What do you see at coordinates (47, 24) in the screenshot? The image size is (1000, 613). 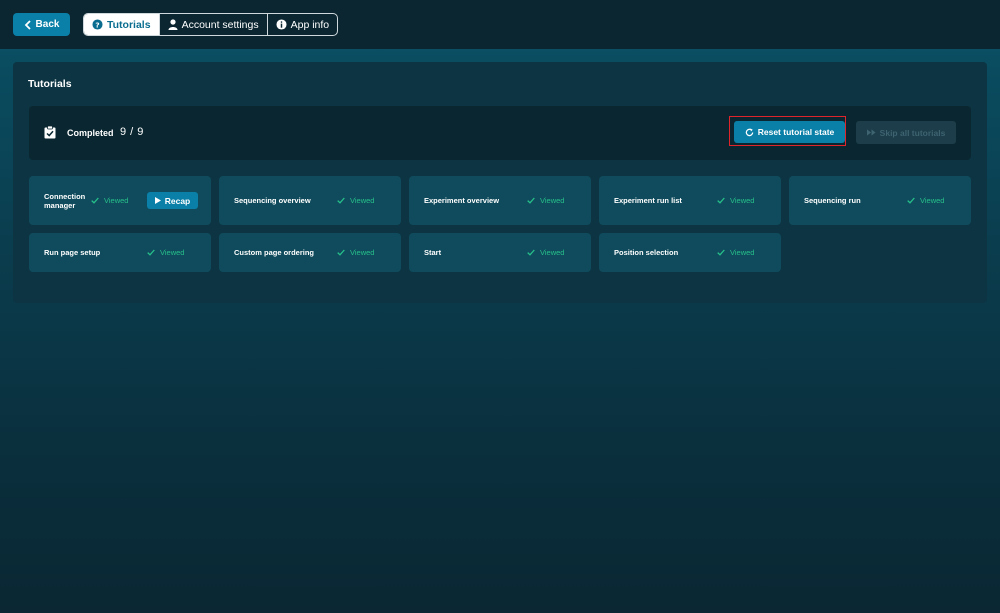 I see `back-label: Back` at bounding box center [47, 24].